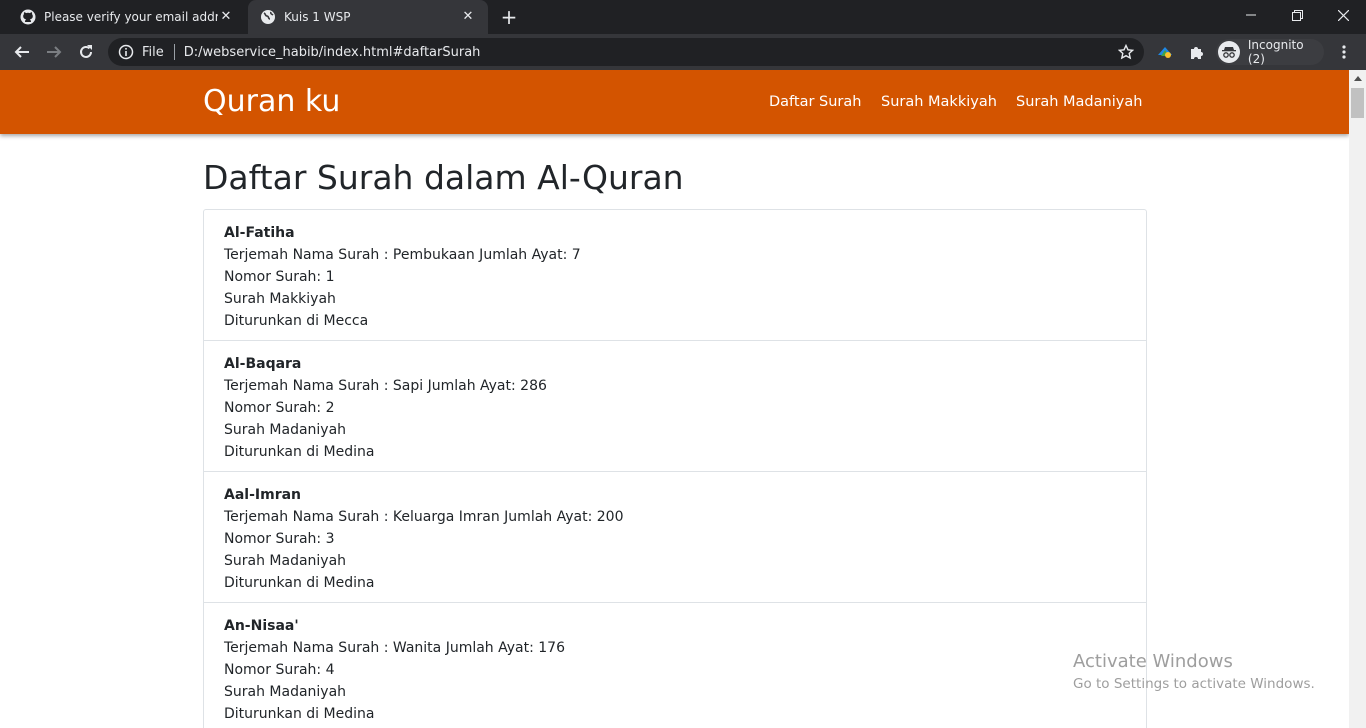  Describe the element at coordinates (443, 177) in the screenshot. I see `page-title: Daftar Surah dalam Al-Quran` at that location.